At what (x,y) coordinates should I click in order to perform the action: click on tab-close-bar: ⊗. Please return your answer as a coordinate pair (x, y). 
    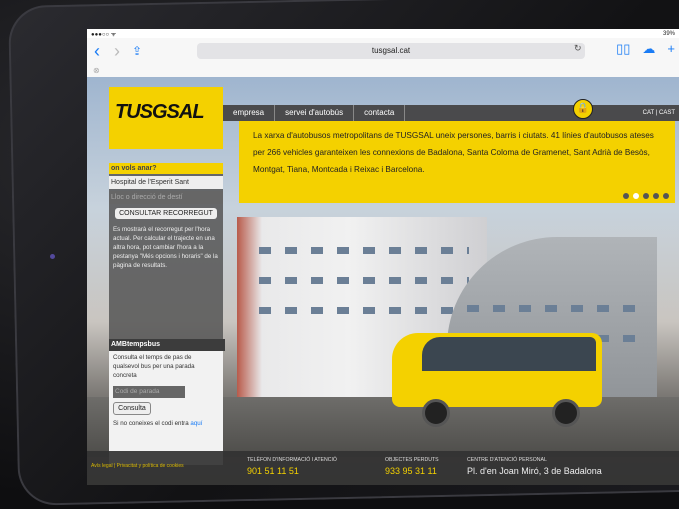
    Looking at the image, I should click on (383, 71).